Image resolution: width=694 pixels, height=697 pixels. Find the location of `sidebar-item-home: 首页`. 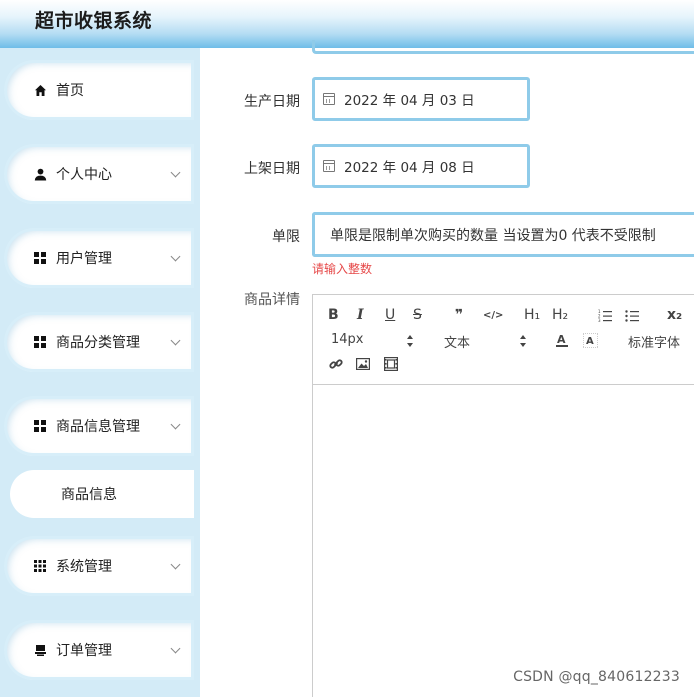

sidebar-item-home: 首页 is located at coordinates (99, 90).